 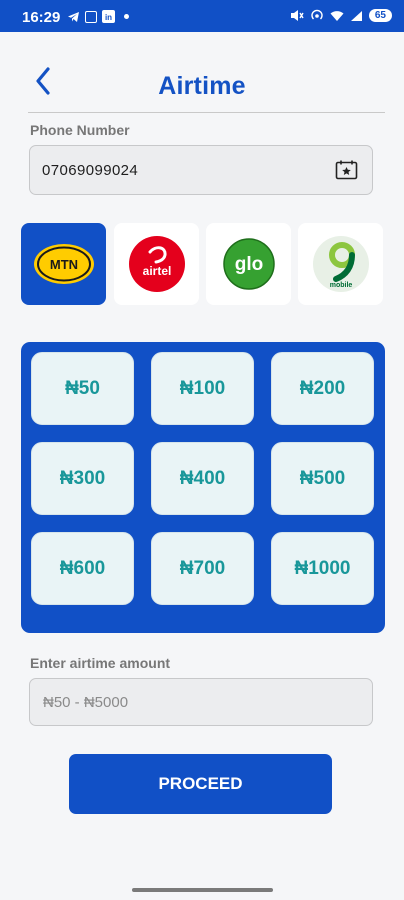 What do you see at coordinates (73, 16) in the screenshot?
I see `telegram-icon` at bounding box center [73, 16].